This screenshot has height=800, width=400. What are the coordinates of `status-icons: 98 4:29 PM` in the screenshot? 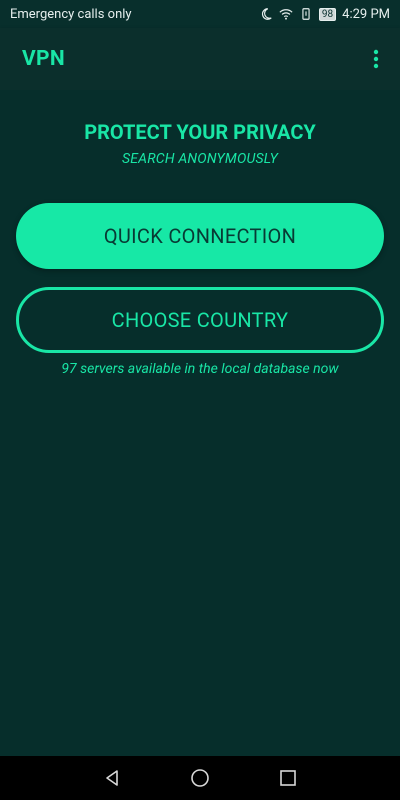 It's located at (324, 14).